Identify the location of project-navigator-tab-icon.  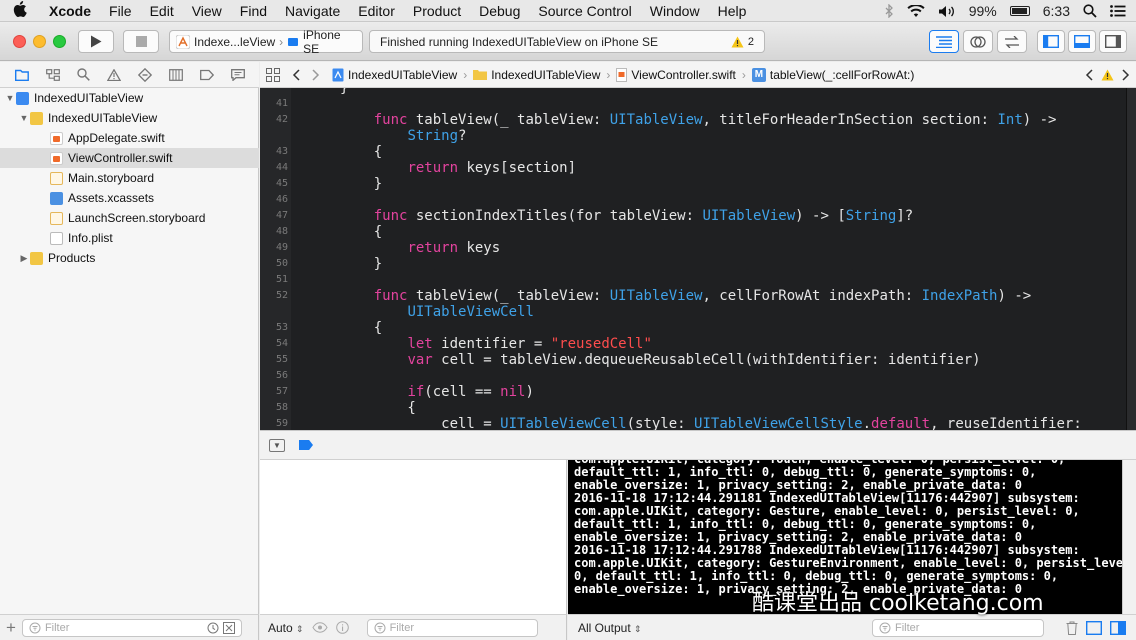
(21, 75).